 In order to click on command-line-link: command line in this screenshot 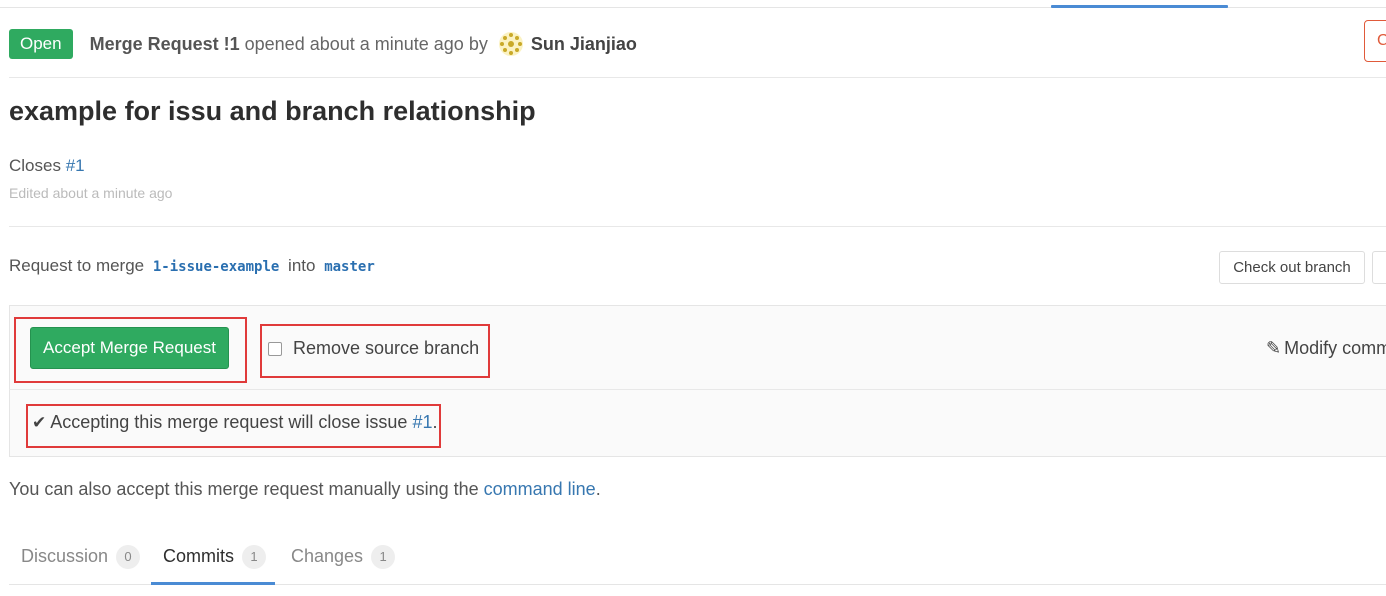, I will do `click(540, 489)`.